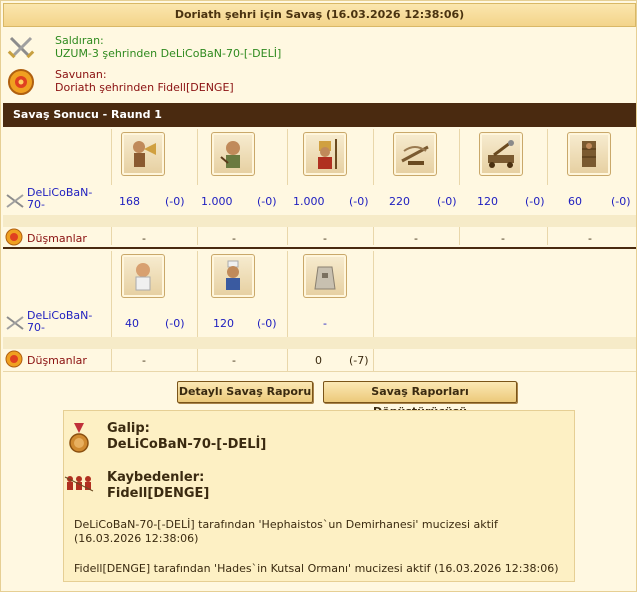 This screenshot has height=592, width=637. I want to click on round-title: Savaş Sonucu - Raund 1, so click(319, 115).